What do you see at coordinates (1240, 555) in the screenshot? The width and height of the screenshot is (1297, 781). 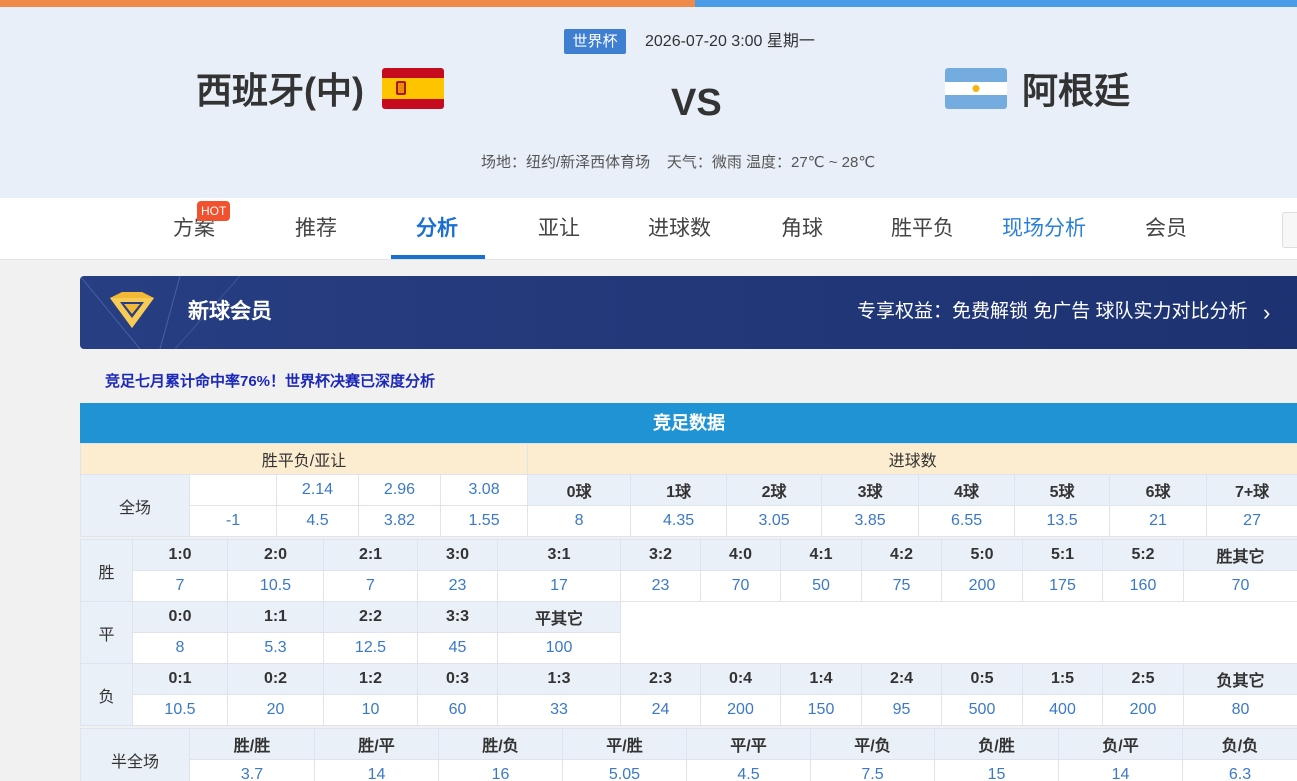 I see `score-label: 胜其它` at bounding box center [1240, 555].